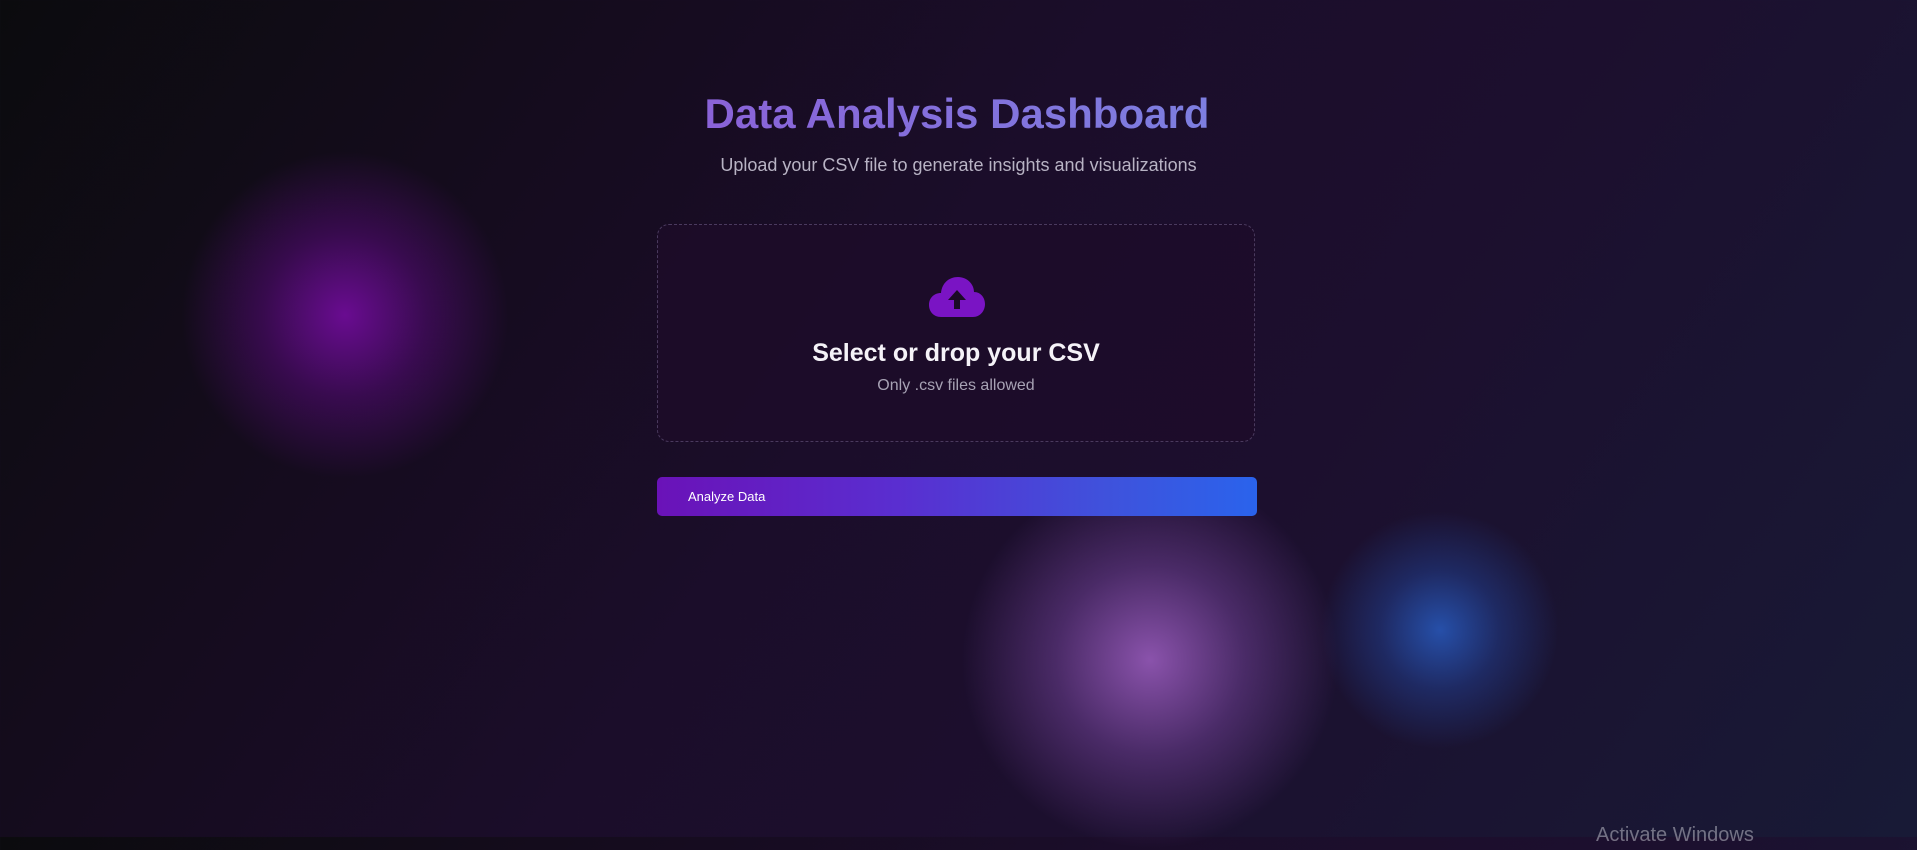 Image resolution: width=1917 pixels, height=850 pixels. What do you see at coordinates (957, 297) in the screenshot?
I see `cloud-upload-icon` at bounding box center [957, 297].